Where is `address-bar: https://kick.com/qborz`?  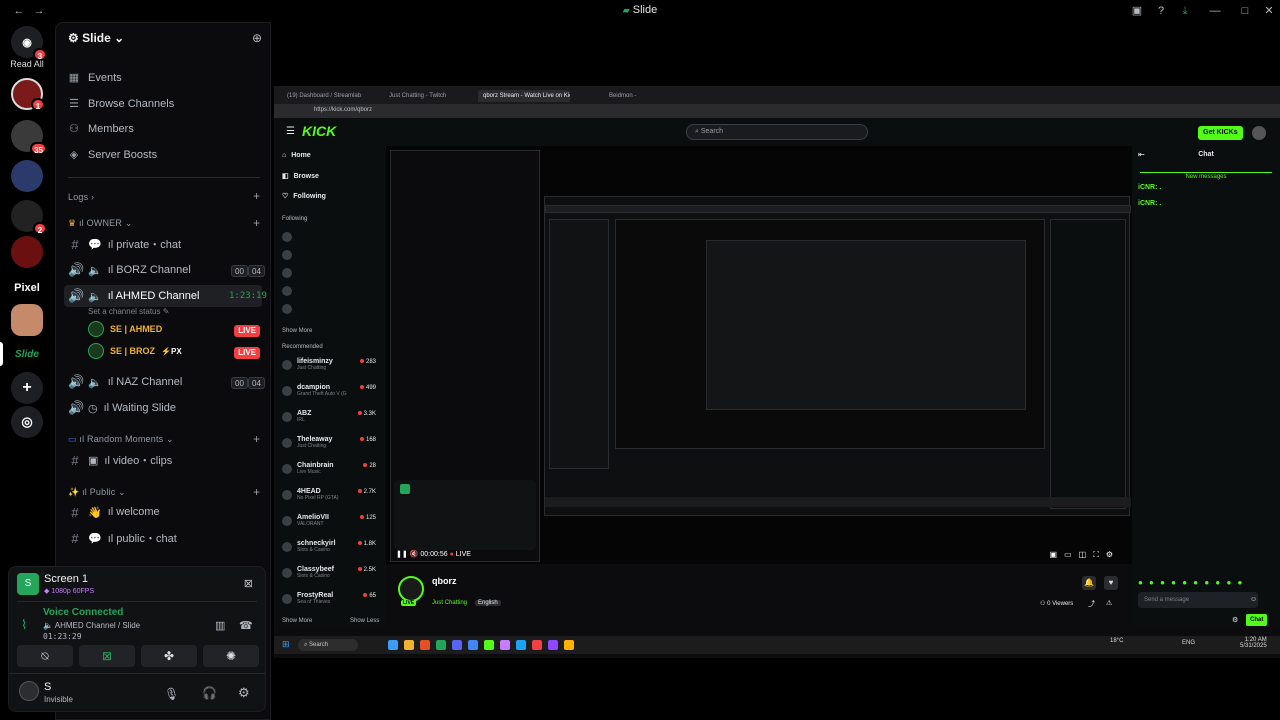 address-bar: https://kick.com/qborz is located at coordinates (777, 111).